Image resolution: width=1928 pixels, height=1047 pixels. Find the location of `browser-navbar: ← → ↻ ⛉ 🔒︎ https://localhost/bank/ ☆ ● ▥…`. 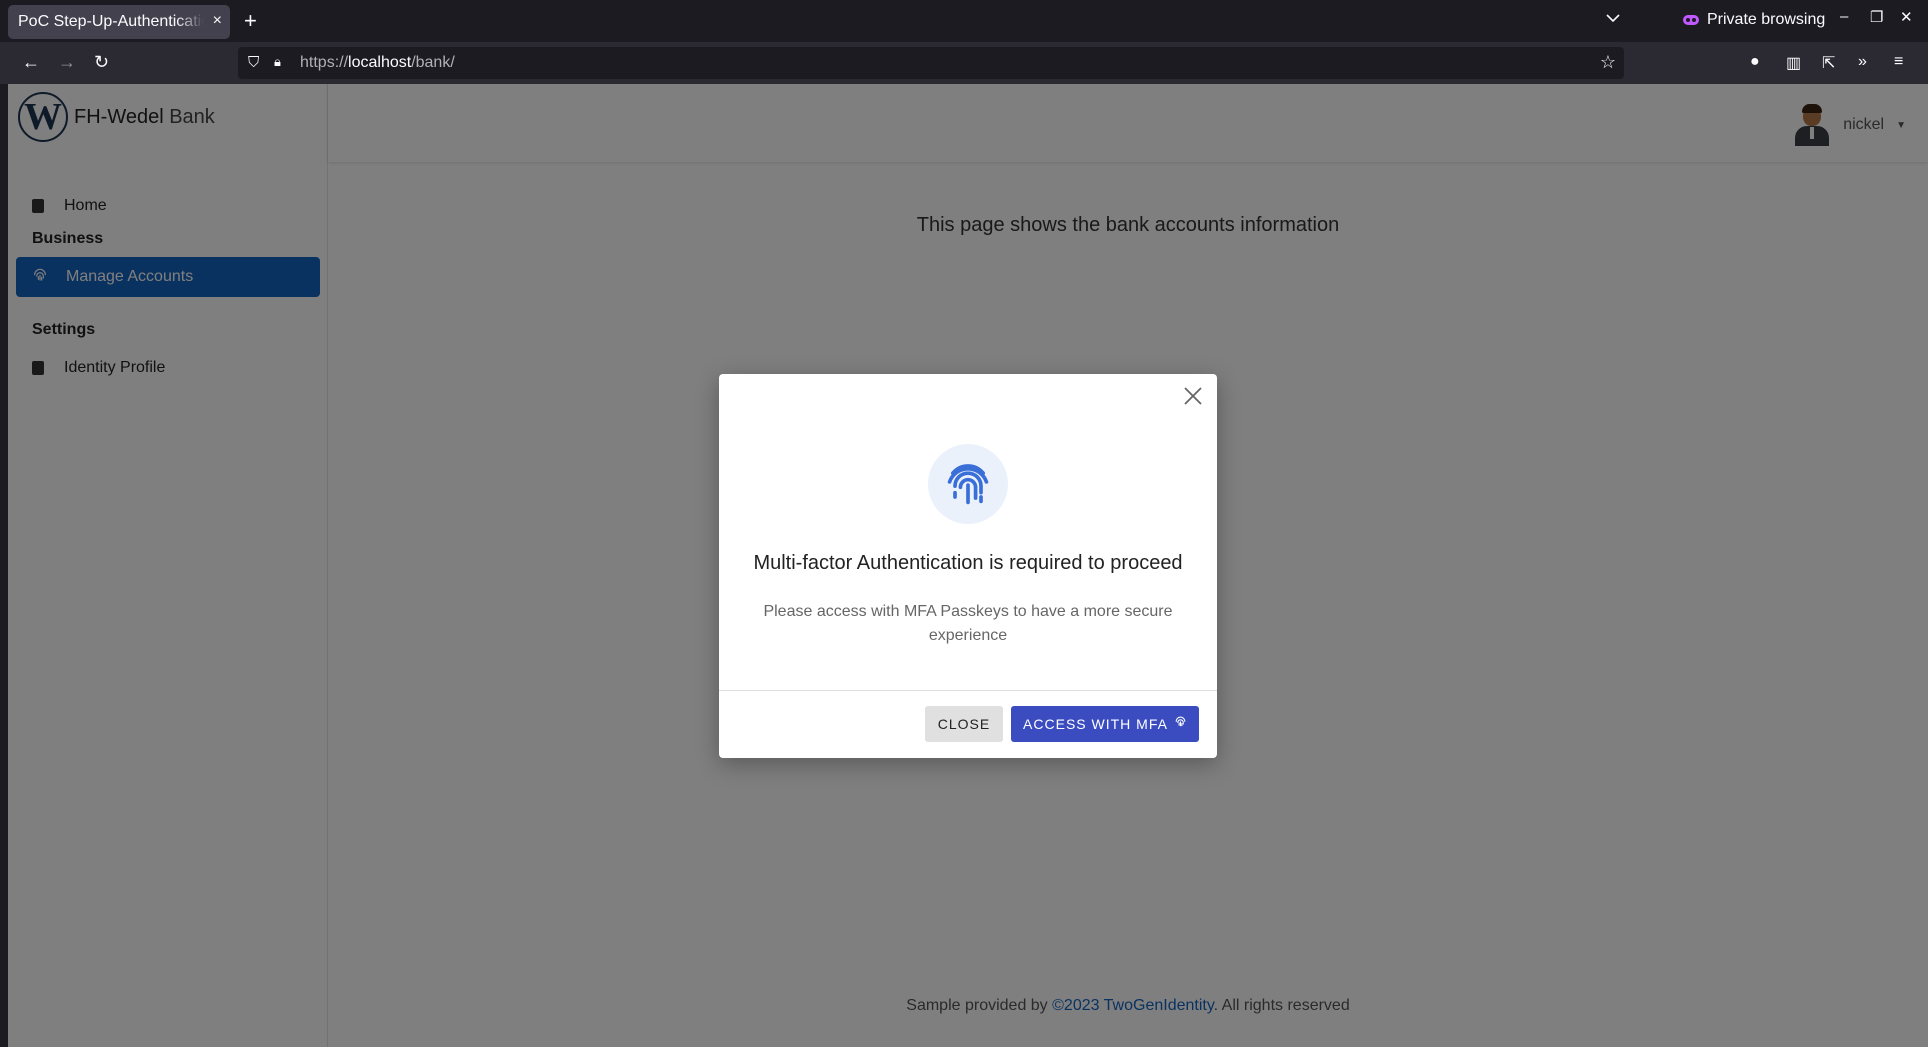

browser-navbar: ← → ↻ ⛉ 🔒︎ https://localhost/bank/ ☆ ● ▥… is located at coordinates (964, 63).